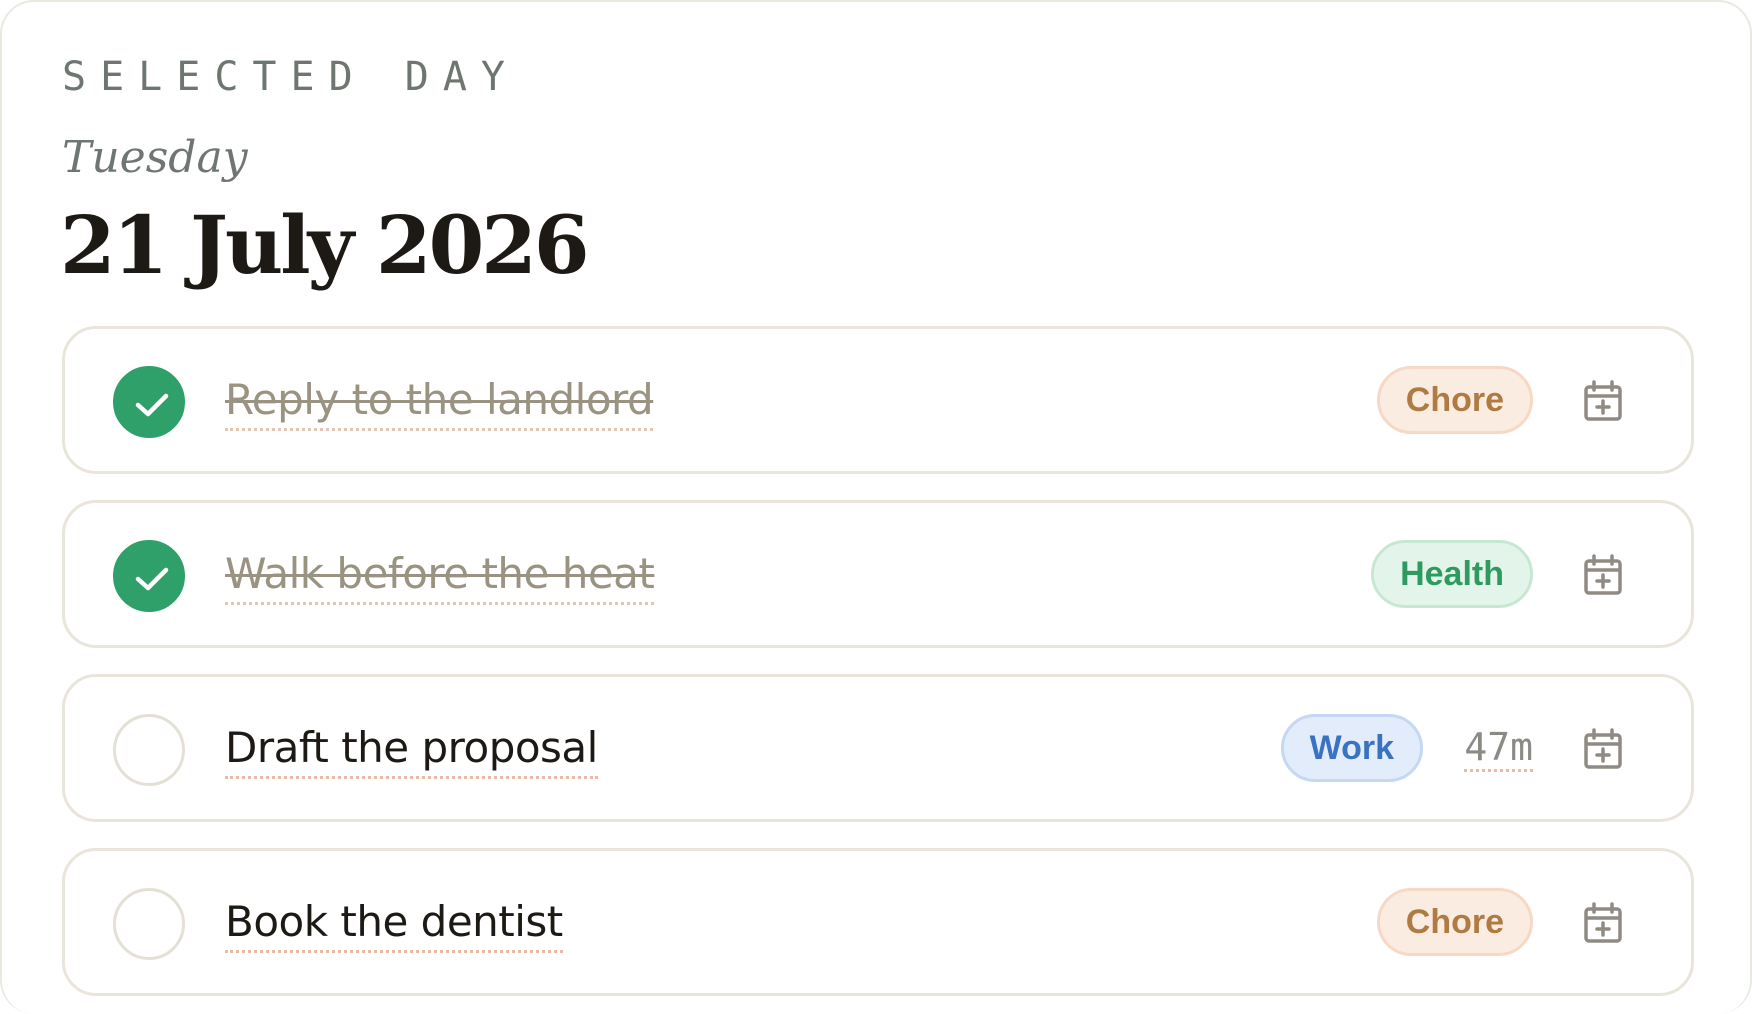 This screenshot has width=1752, height=1014. What do you see at coordinates (878, 574) in the screenshot?
I see `task-row: Walk before the heat Health` at bounding box center [878, 574].